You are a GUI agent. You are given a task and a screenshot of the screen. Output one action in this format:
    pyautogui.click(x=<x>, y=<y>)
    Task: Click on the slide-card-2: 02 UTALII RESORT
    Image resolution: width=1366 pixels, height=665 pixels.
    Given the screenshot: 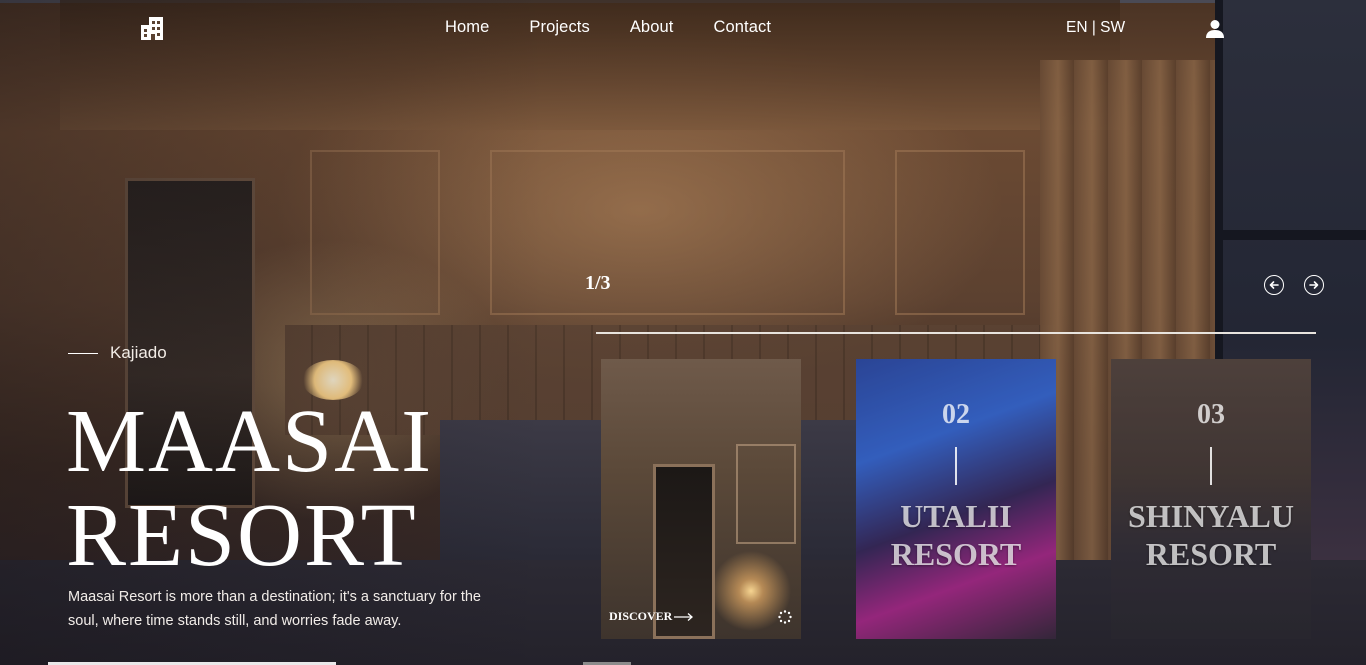 What is the action you would take?
    pyautogui.click(x=956, y=499)
    